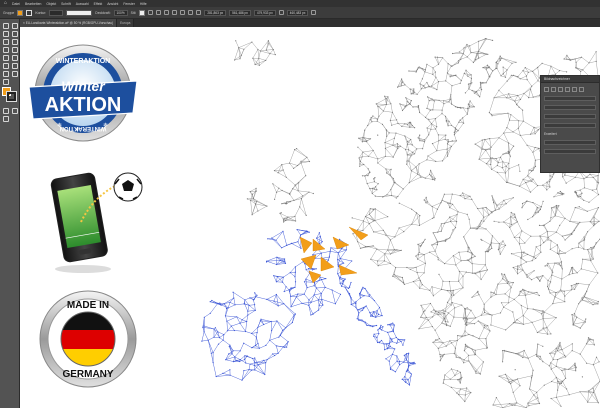 The image size is (600, 408). I want to click on line-tool-icon, so click(14, 41).